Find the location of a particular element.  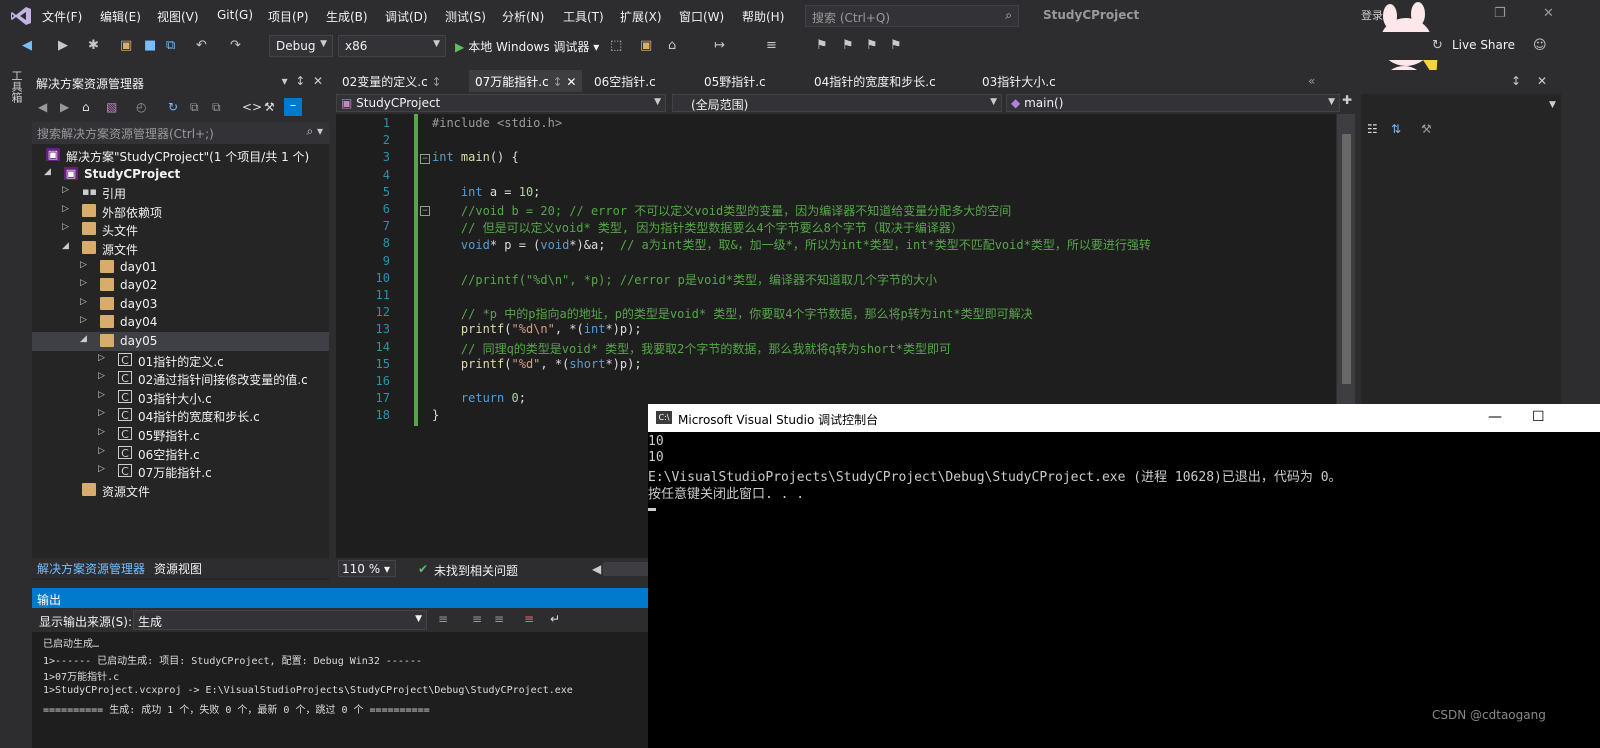

redo-icon: ↷ is located at coordinates (235, 45).